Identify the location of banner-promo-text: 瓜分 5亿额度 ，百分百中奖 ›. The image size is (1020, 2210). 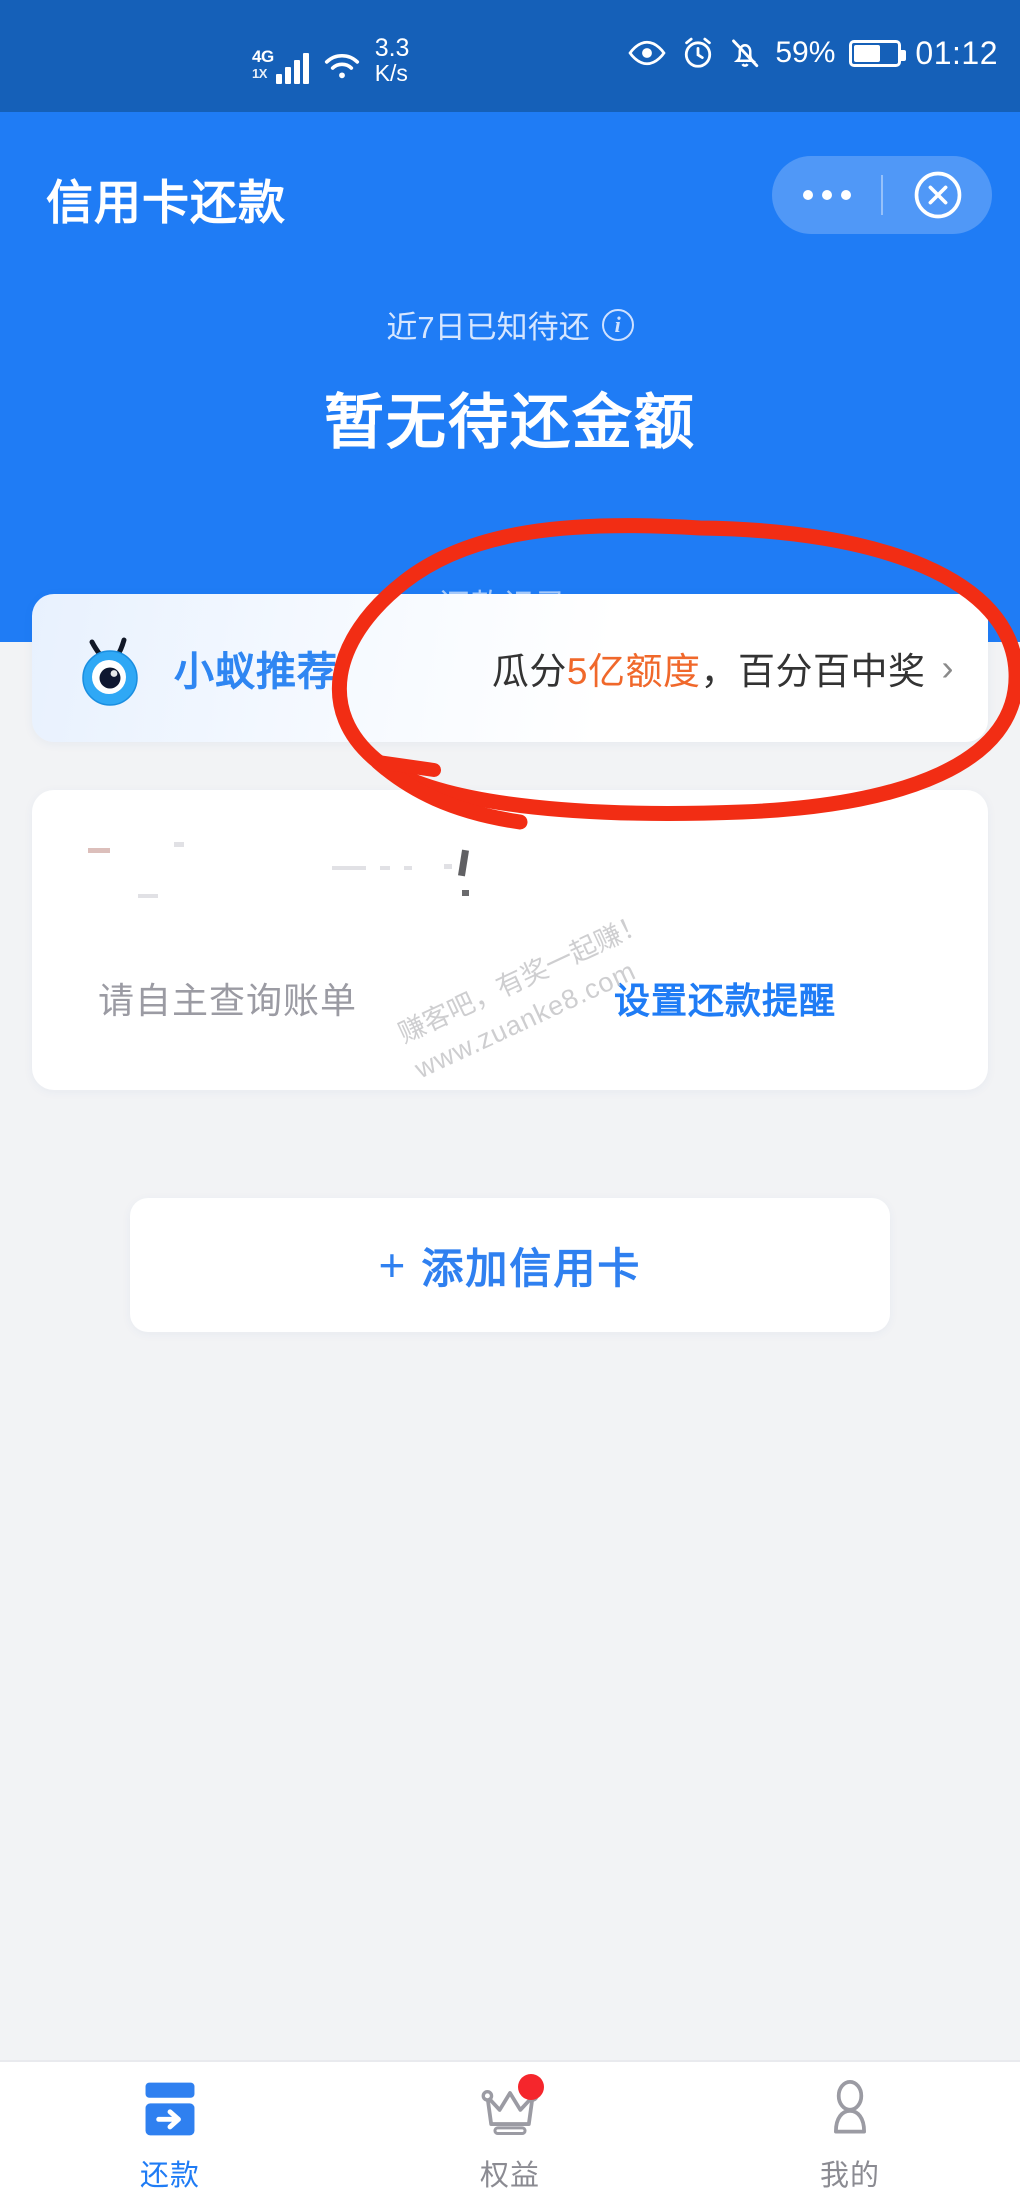
(723, 668).